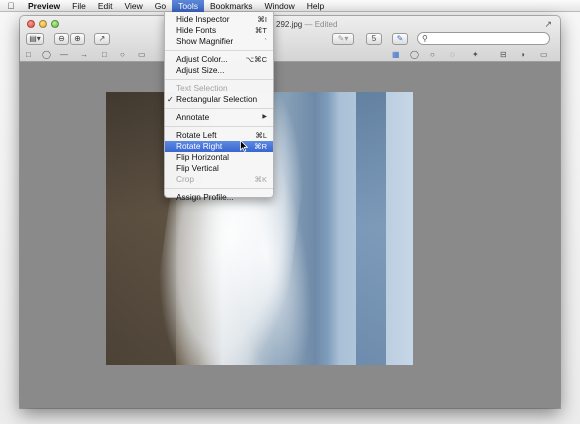  Describe the element at coordinates (205, 41) in the screenshot. I see `menu-item-label: Show Magnifier` at that location.